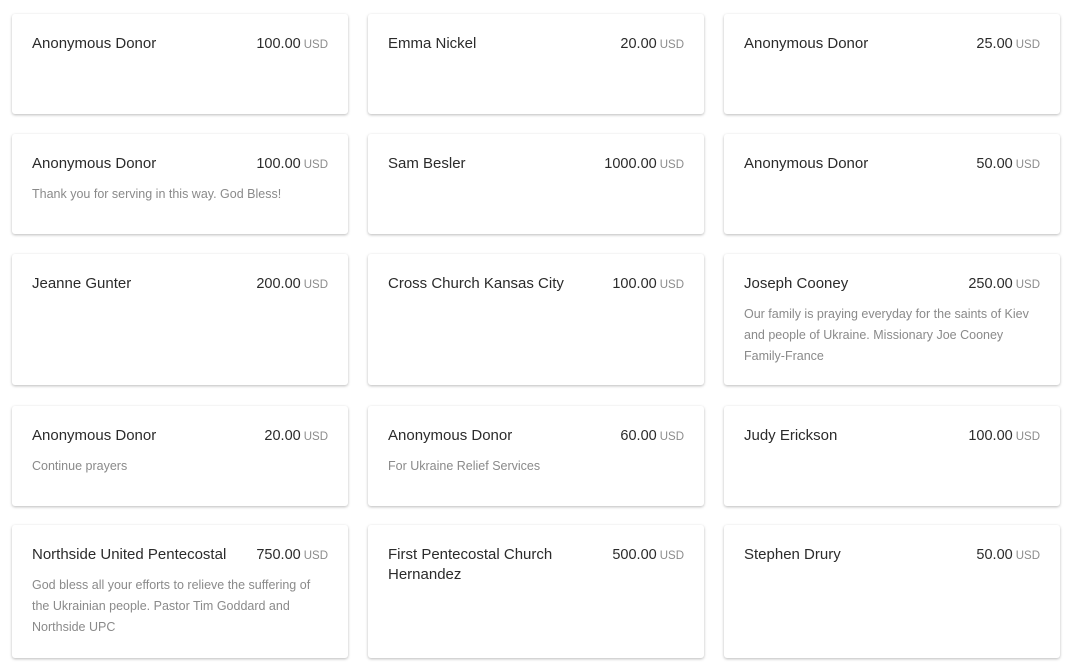  Describe the element at coordinates (792, 554) in the screenshot. I see `donor-name: Stephen Drury` at that location.